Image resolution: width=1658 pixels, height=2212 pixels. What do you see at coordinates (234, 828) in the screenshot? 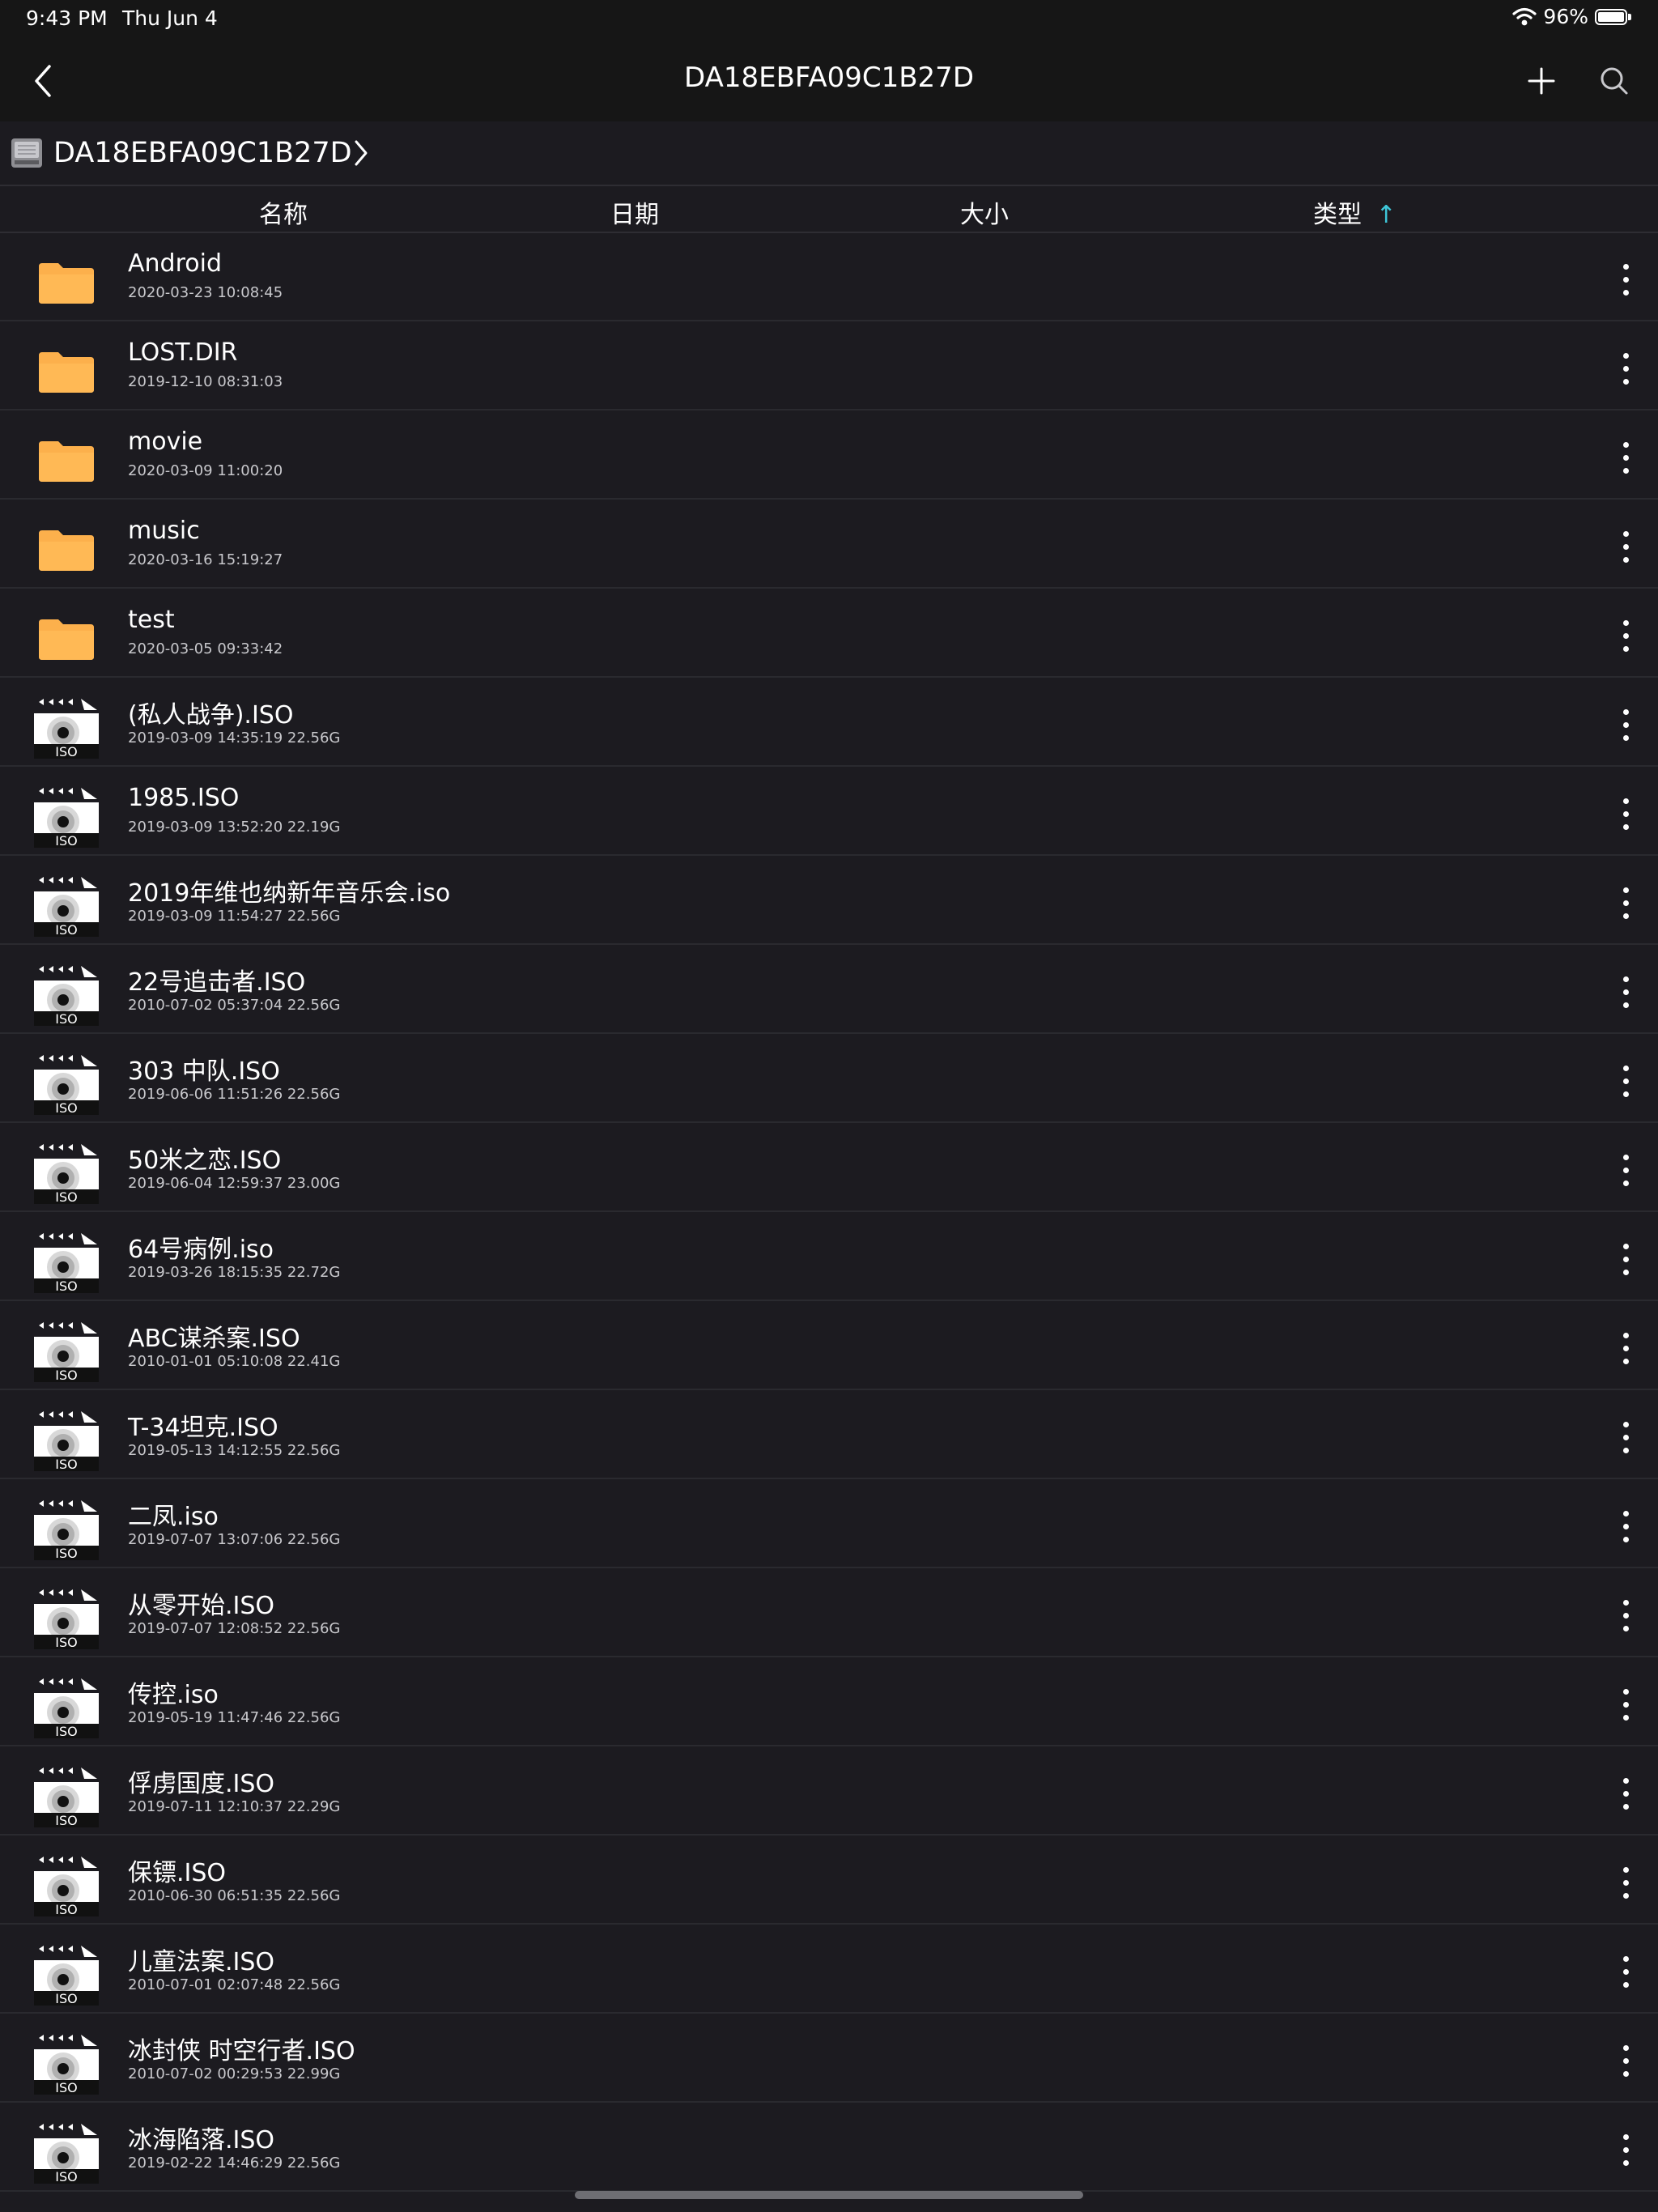
I see `file-meta: 2019-03-09 13:52:20 22.19G` at bounding box center [234, 828].